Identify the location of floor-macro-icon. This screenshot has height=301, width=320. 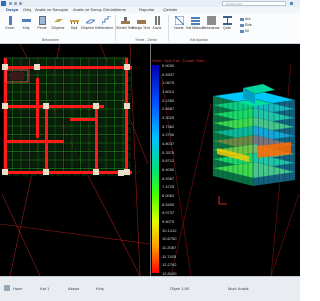
(195, 21).